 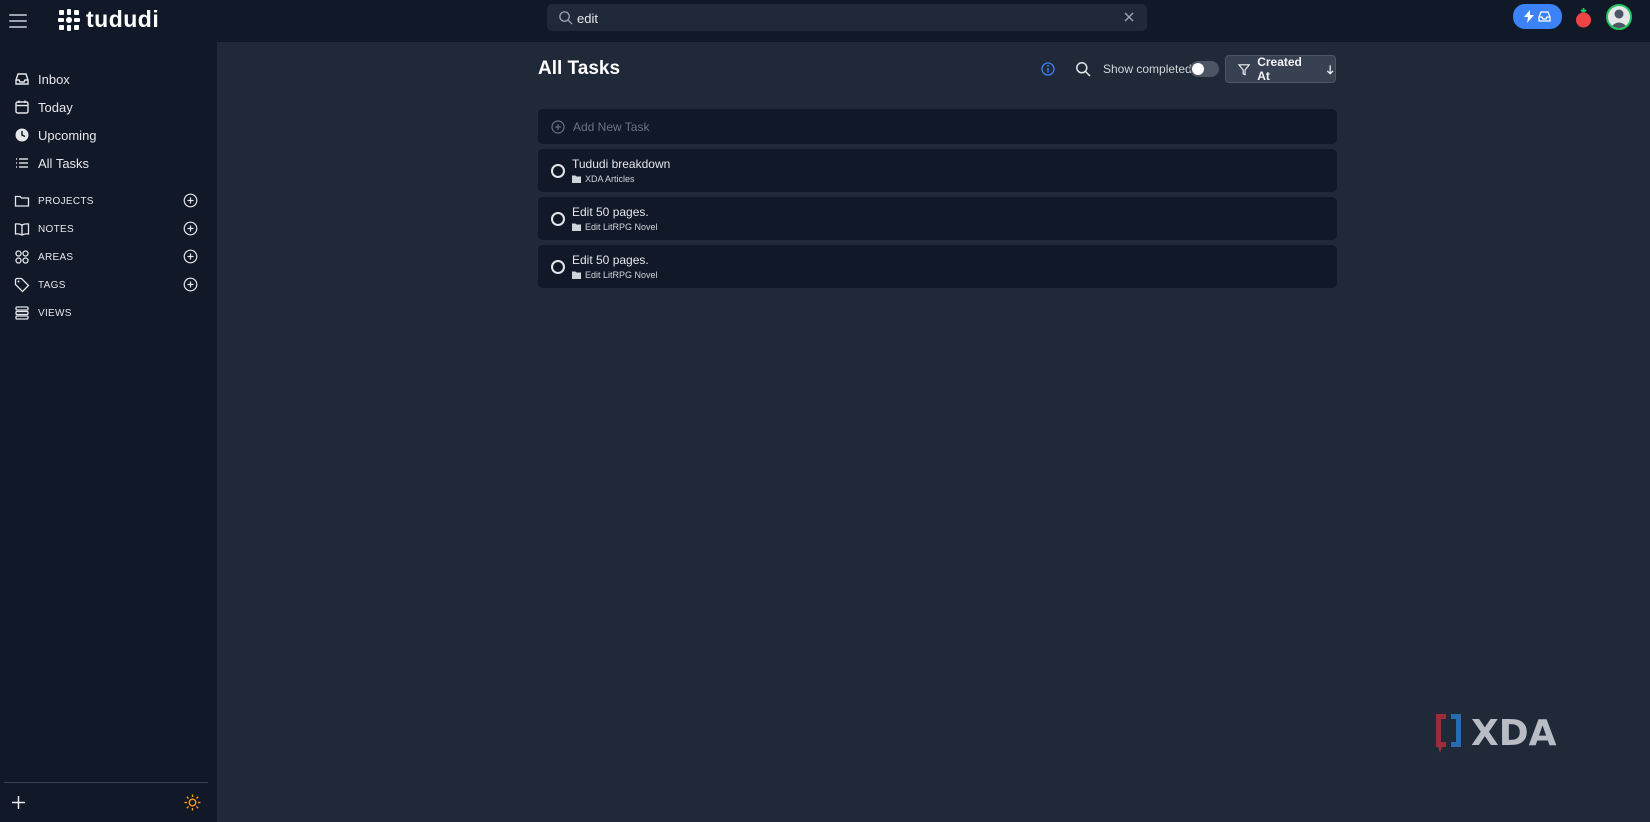 What do you see at coordinates (1529, 16) in the screenshot?
I see `lightning-icon` at bounding box center [1529, 16].